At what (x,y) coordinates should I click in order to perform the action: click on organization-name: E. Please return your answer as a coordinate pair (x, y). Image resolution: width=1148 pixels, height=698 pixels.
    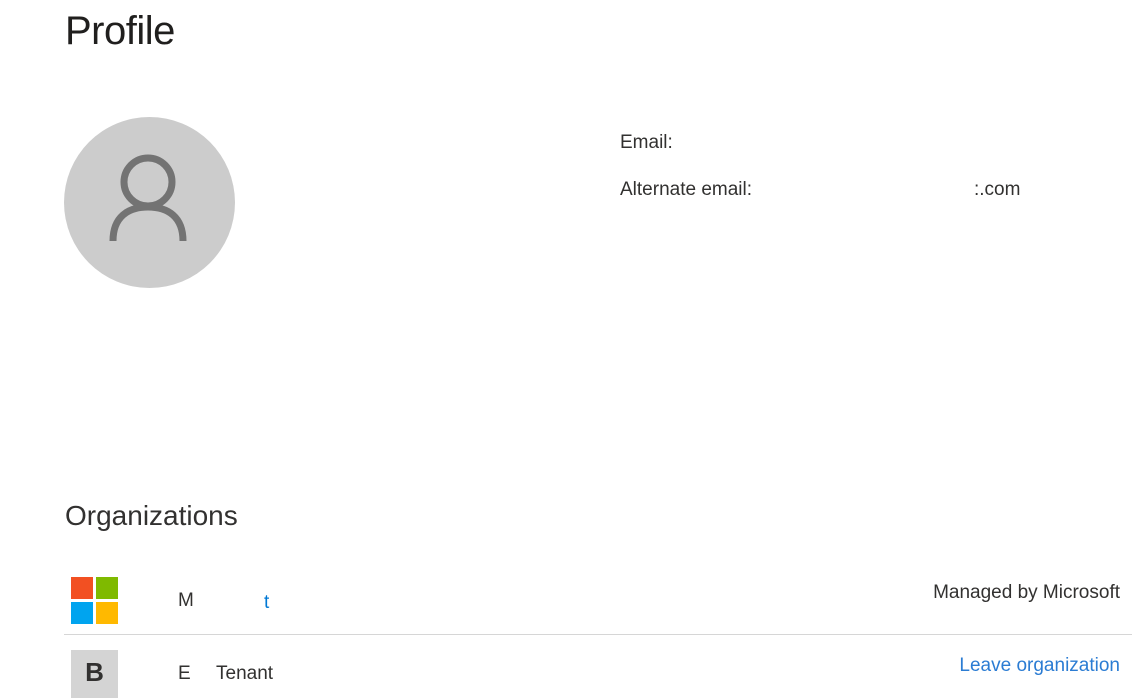
    Looking at the image, I should click on (184, 674).